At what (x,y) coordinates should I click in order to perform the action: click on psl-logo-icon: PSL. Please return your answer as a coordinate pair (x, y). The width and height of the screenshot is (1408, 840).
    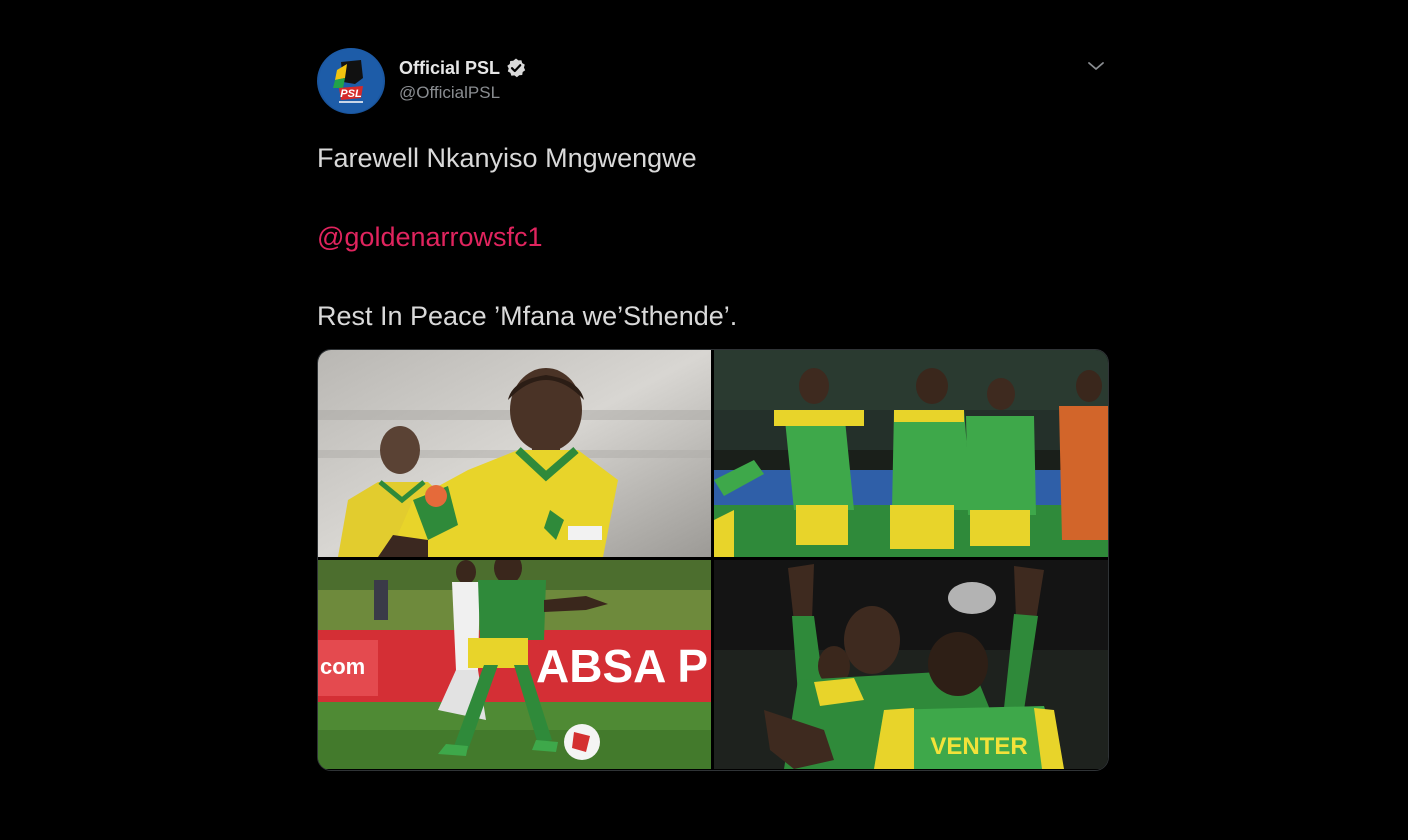
    Looking at the image, I should click on (351, 81).